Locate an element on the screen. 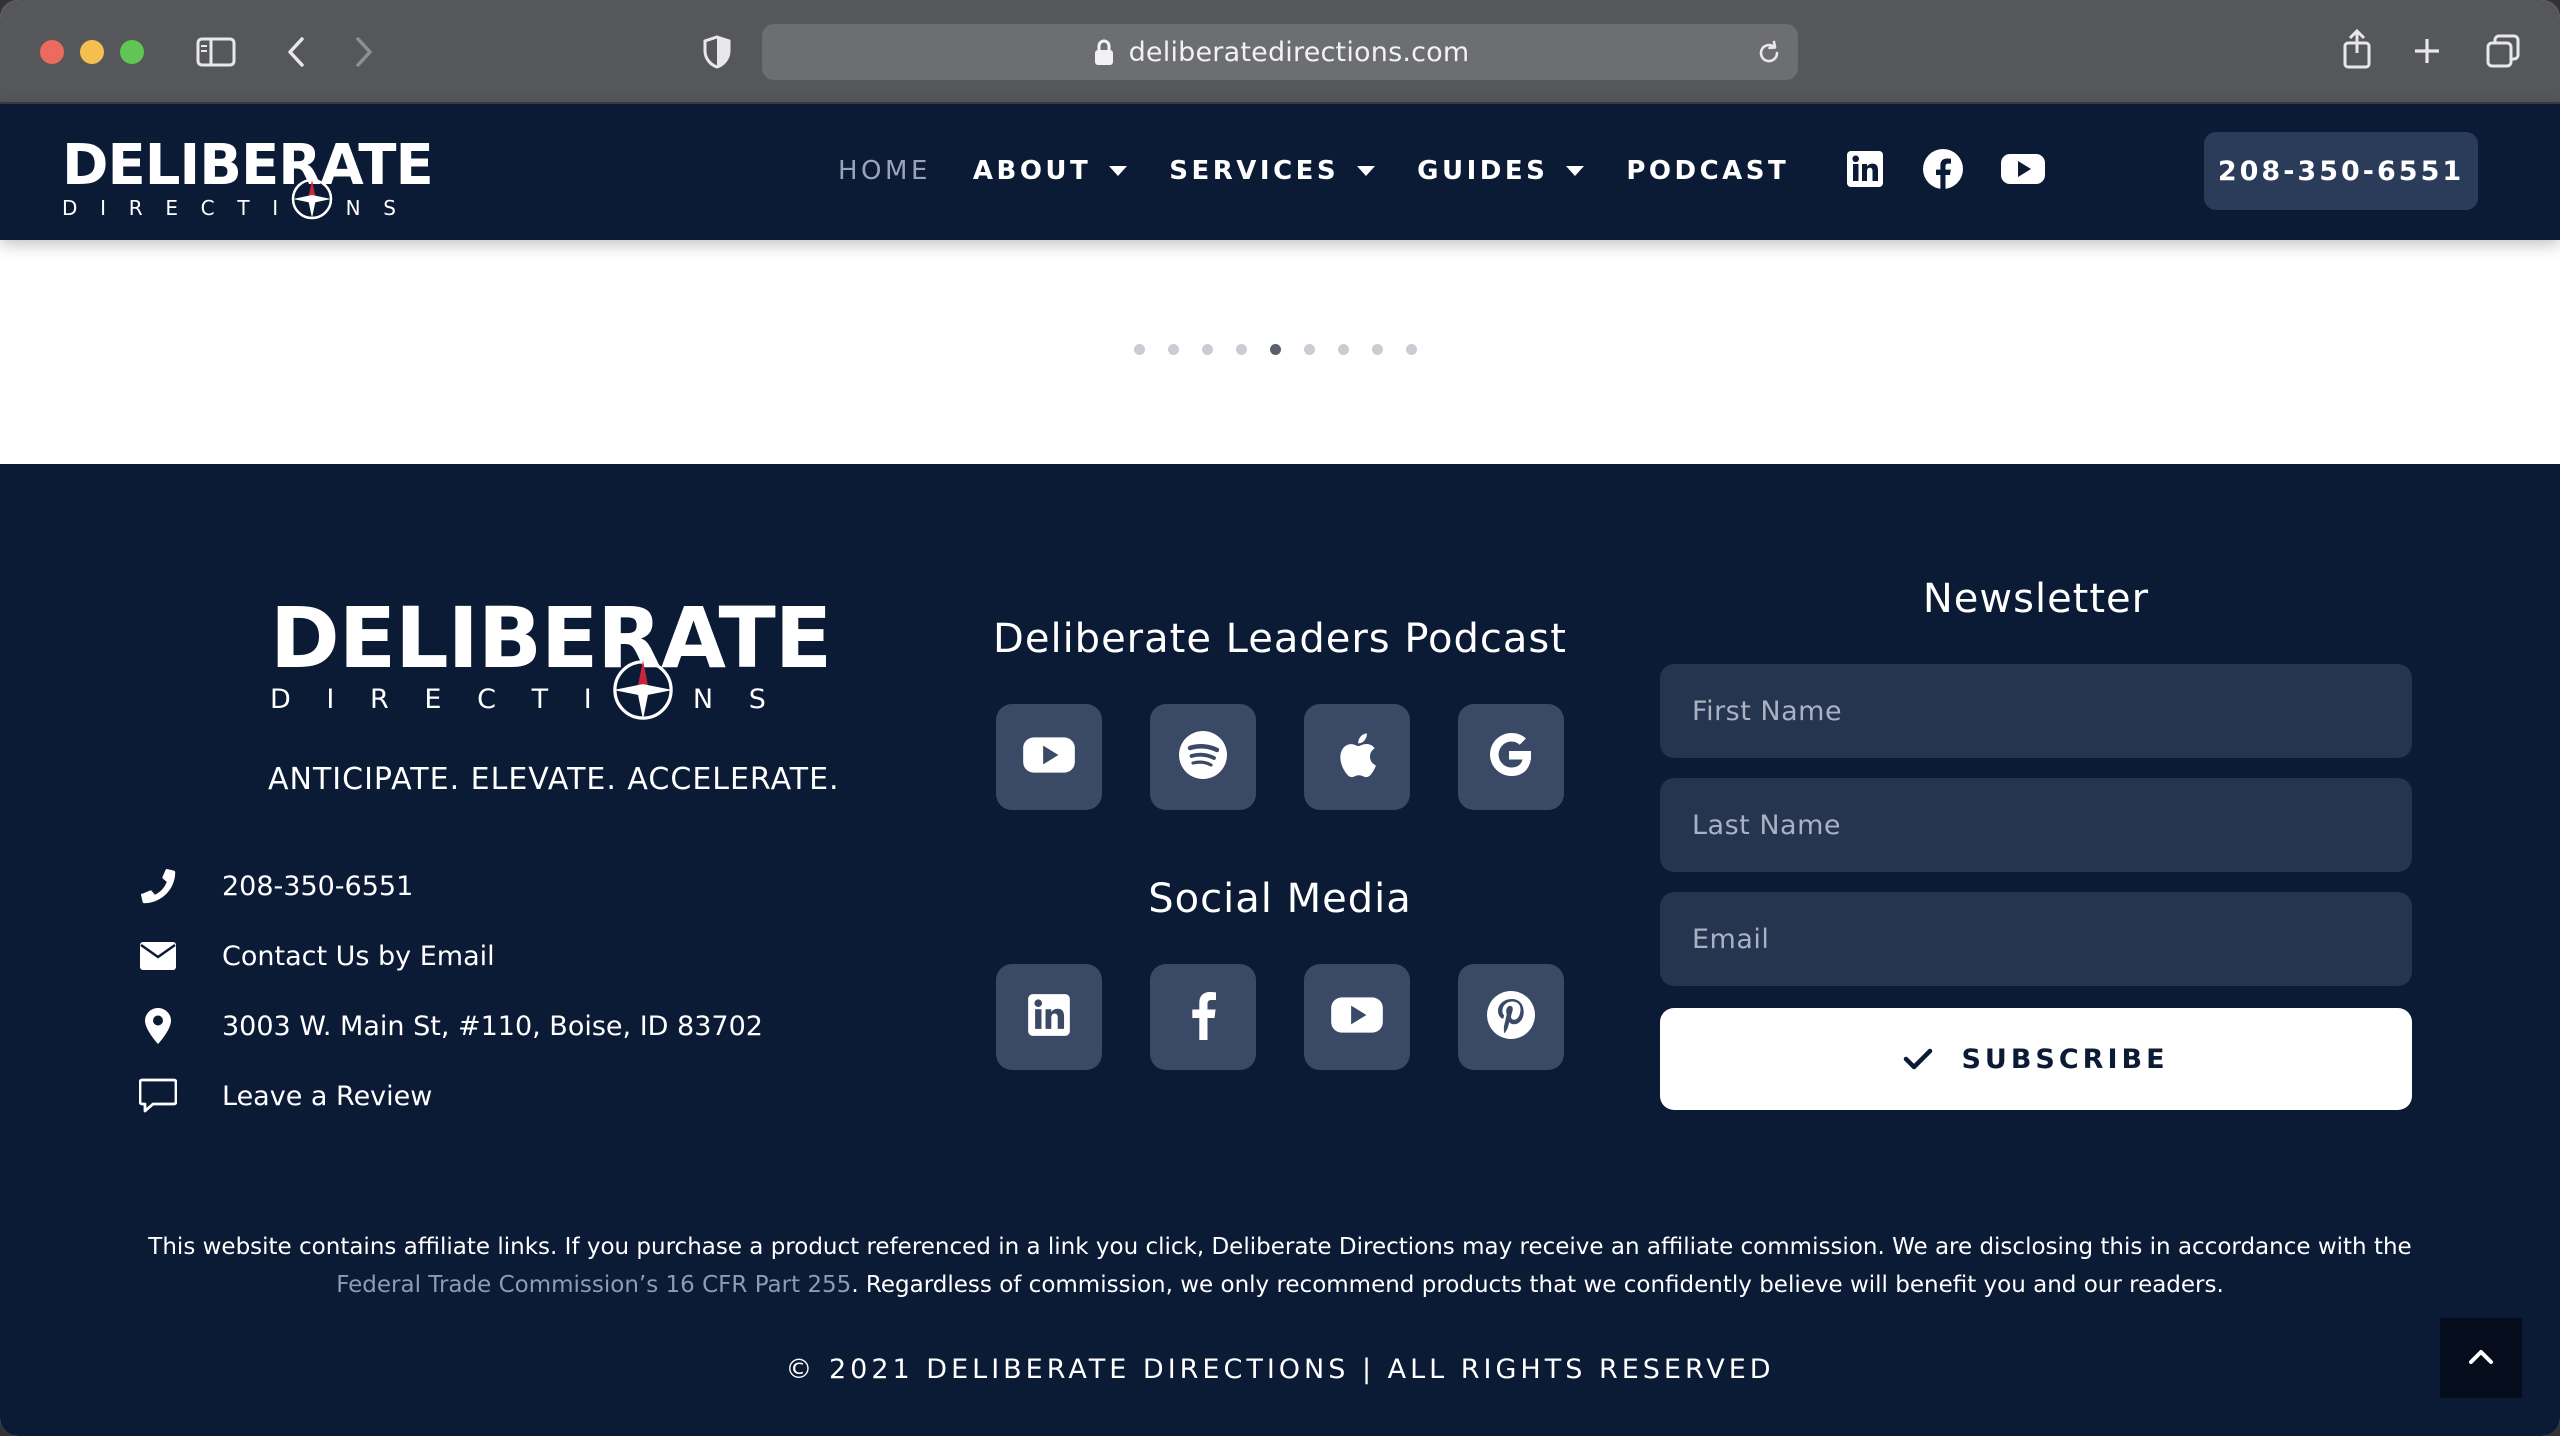 The width and height of the screenshot is (2560, 1436). email-input: Email is located at coordinates (2036, 939).